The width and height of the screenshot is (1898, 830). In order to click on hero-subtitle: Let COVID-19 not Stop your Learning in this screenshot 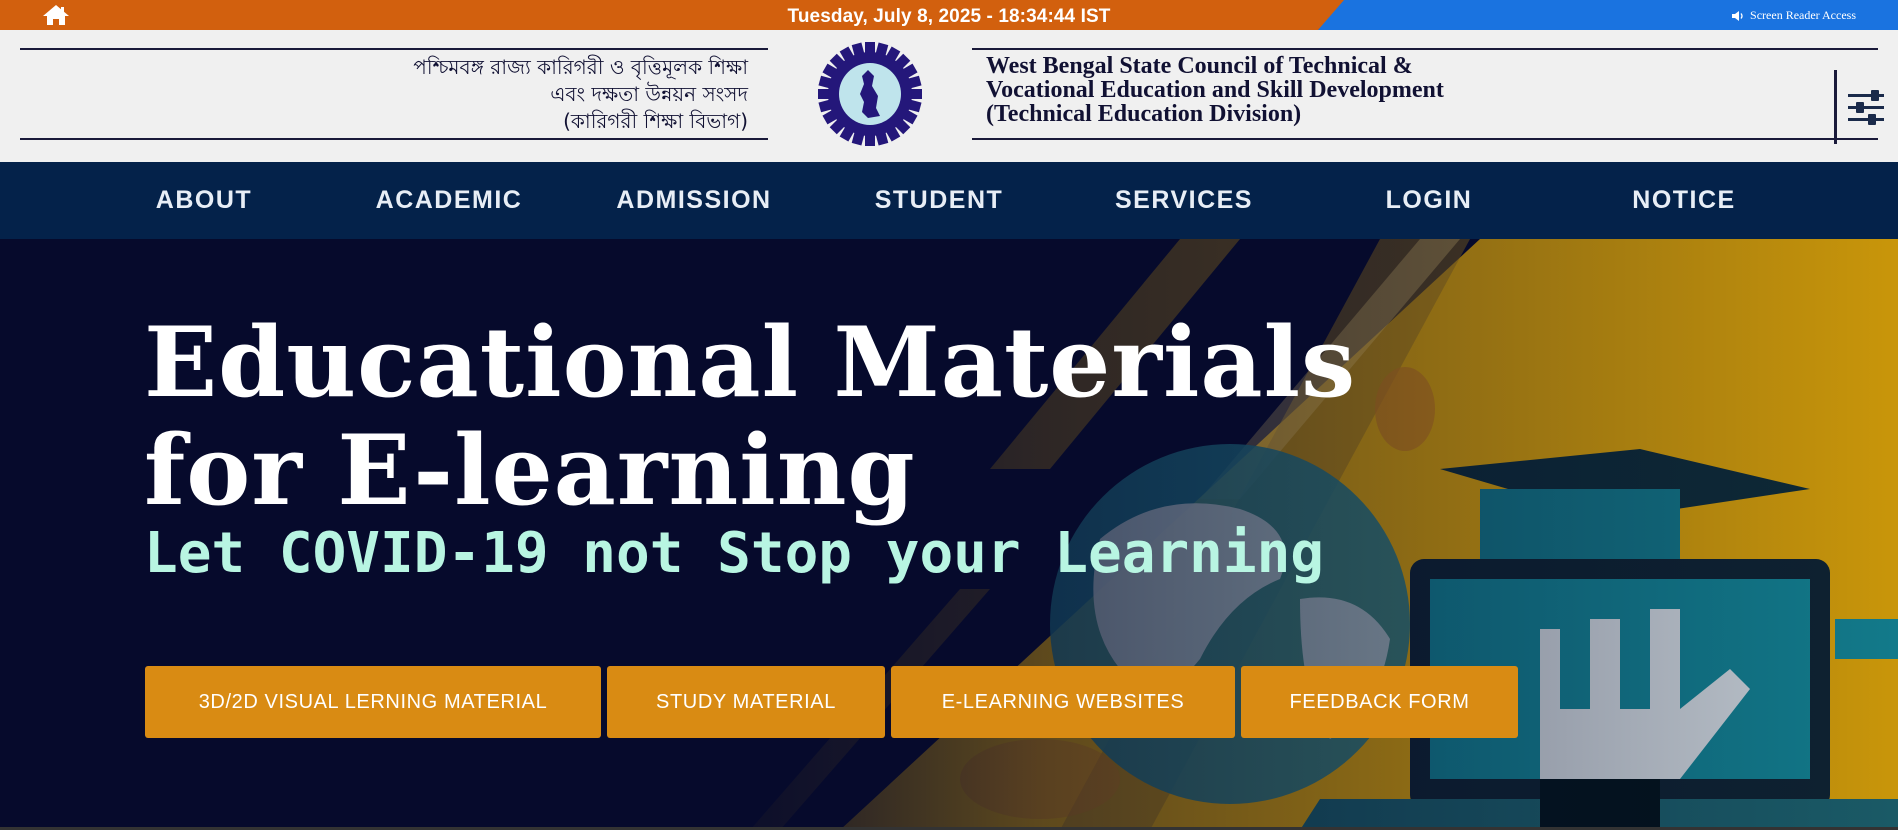, I will do `click(734, 553)`.